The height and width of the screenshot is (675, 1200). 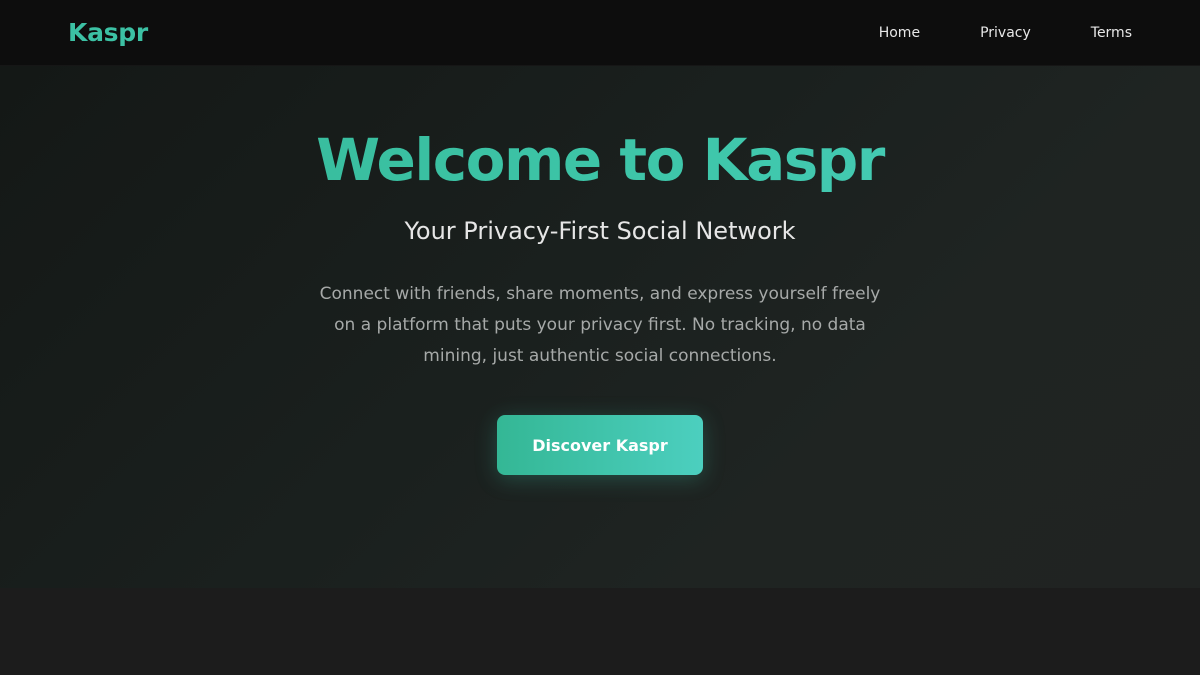 What do you see at coordinates (600, 231) in the screenshot?
I see `hero-subtitle: Your Privacy-First Social Network` at bounding box center [600, 231].